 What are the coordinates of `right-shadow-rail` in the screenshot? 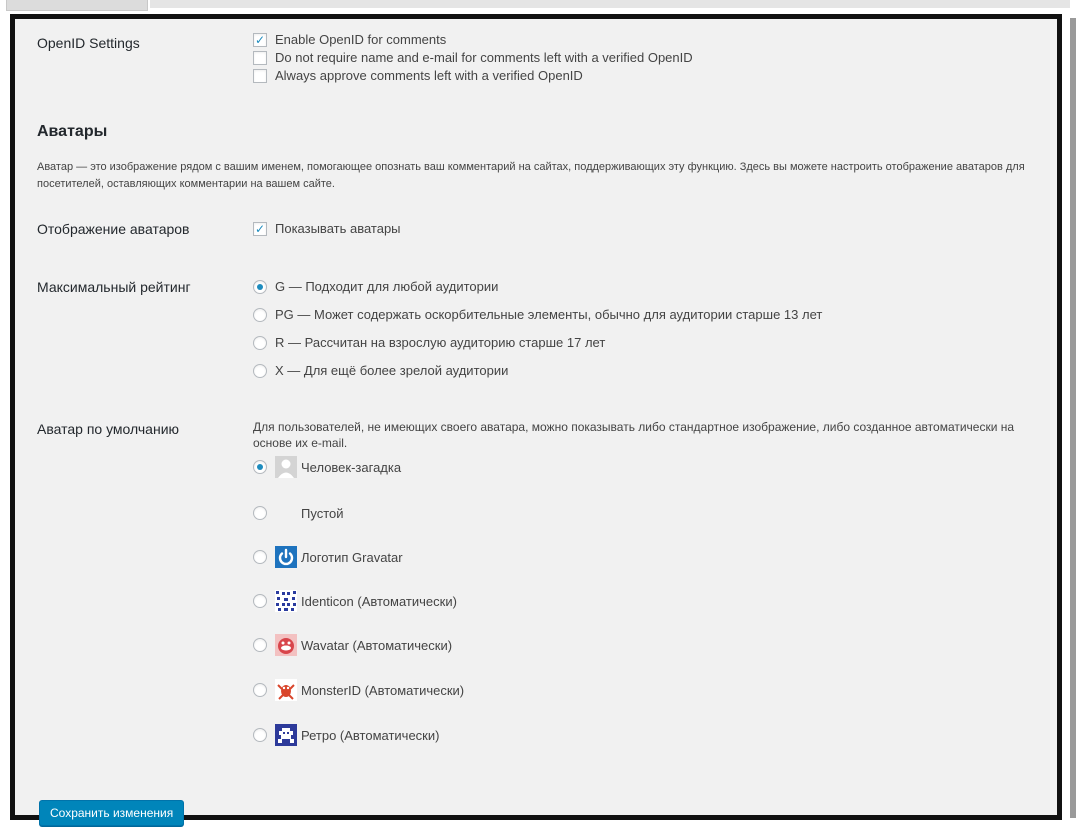 It's located at (1073, 418).